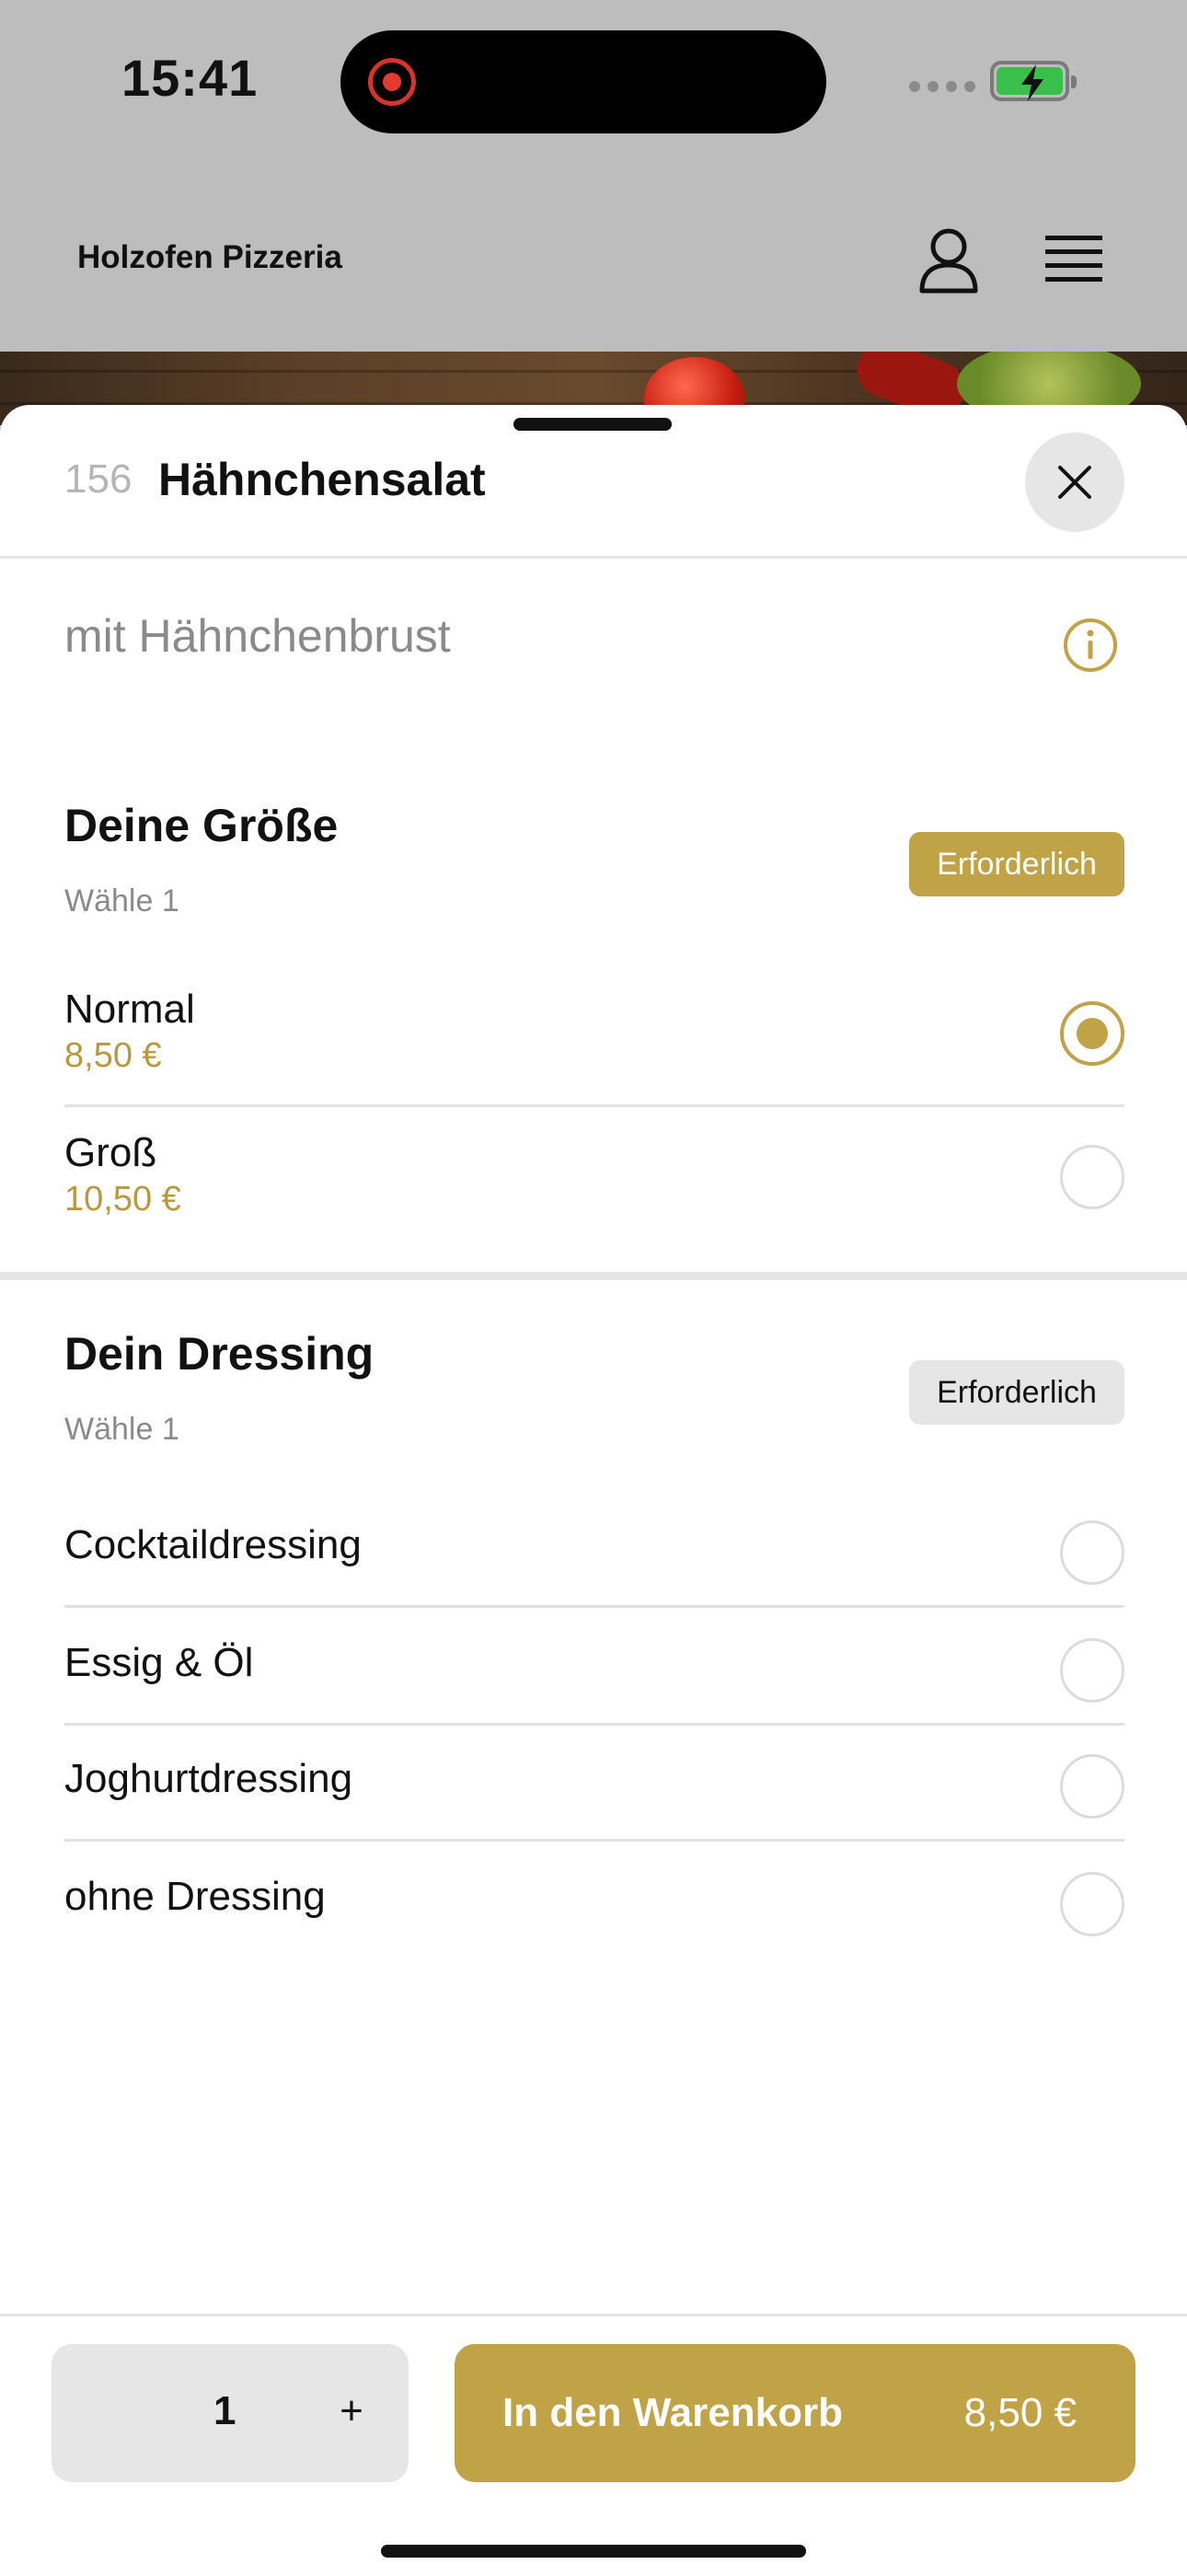 The height and width of the screenshot is (2576, 1187). What do you see at coordinates (1020, 2412) in the screenshot?
I see `add-to-cart-price: 8,50 €` at bounding box center [1020, 2412].